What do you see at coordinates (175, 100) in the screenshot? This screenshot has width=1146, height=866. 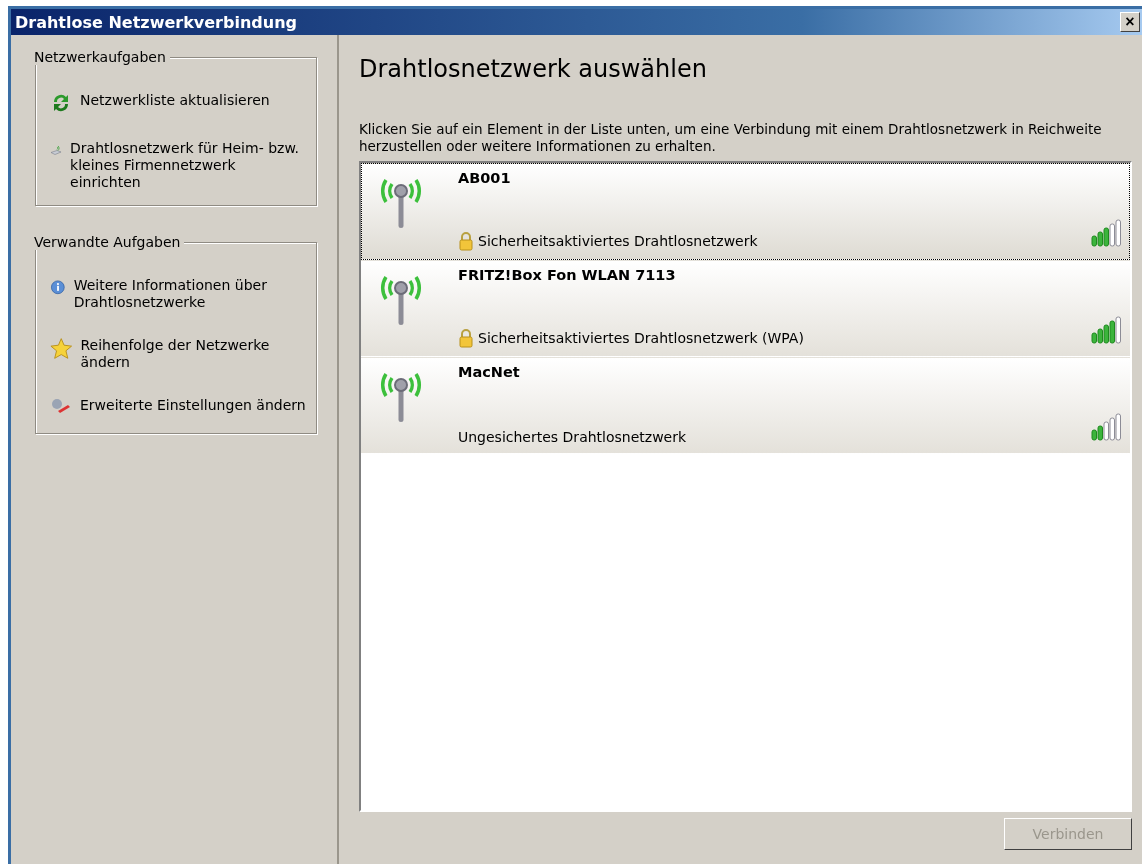 I see `task-link: Netzwerkliste aktualisieren` at bounding box center [175, 100].